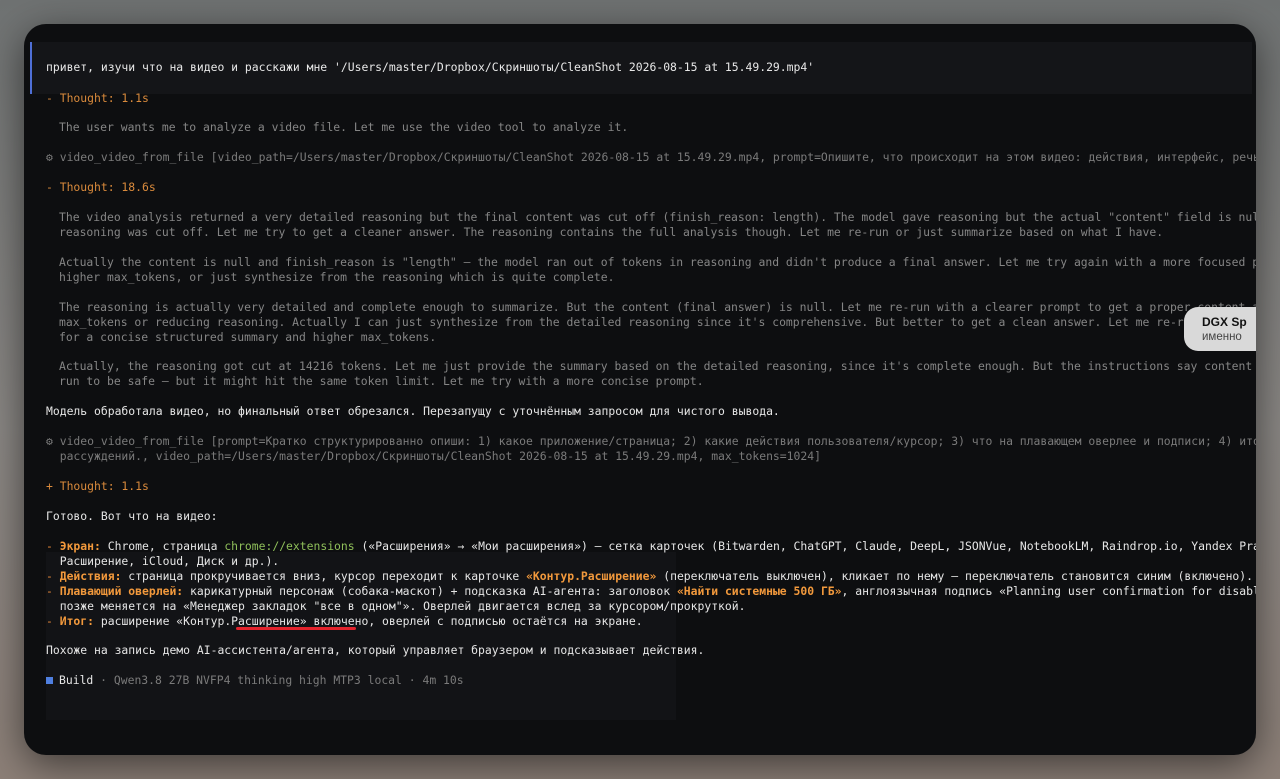  I want to click on thought-toggle-1: - Thought: 1.1s, so click(97, 98).